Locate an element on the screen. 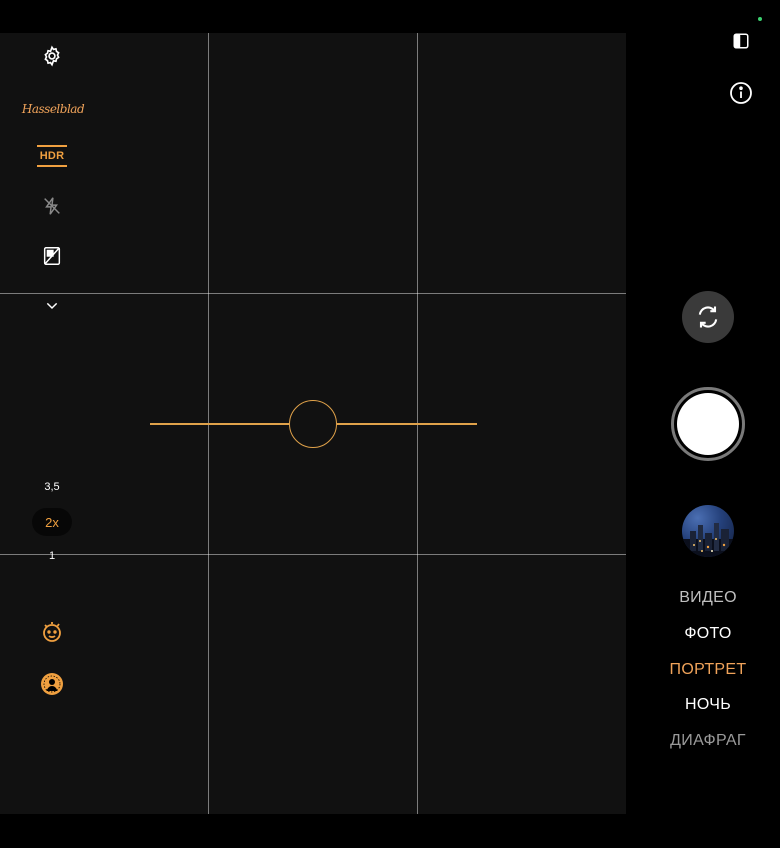 This screenshot has height=848, width=780. chevron-down-icon is located at coordinates (52, 306).